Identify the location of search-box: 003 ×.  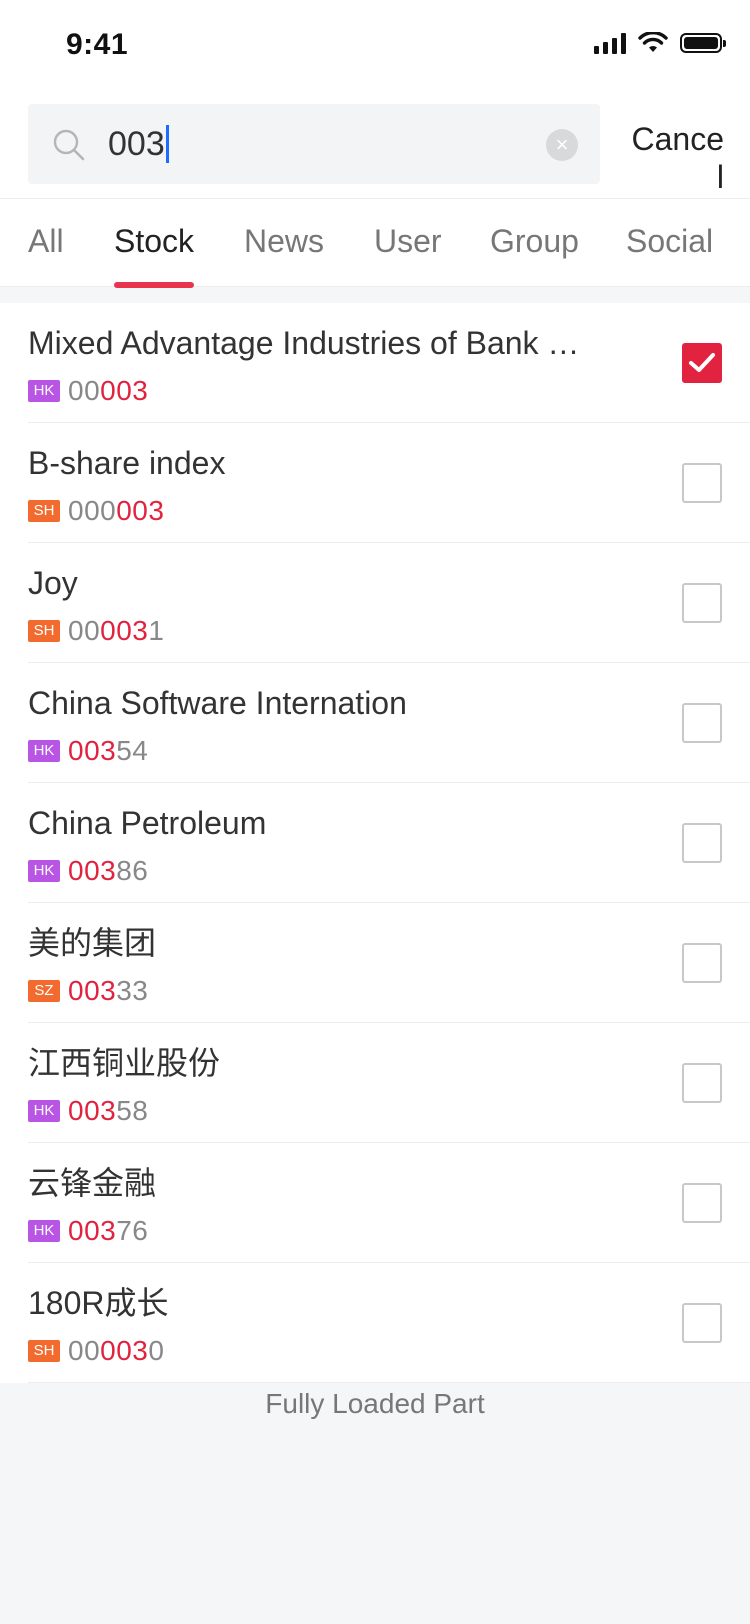
(314, 144).